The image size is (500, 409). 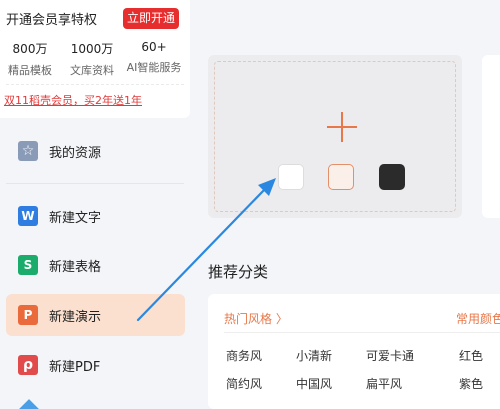 What do you see at coordinates (342, 127) in the screenshot?
I see `plus-icon-bar` at bounding box center [342, 127].